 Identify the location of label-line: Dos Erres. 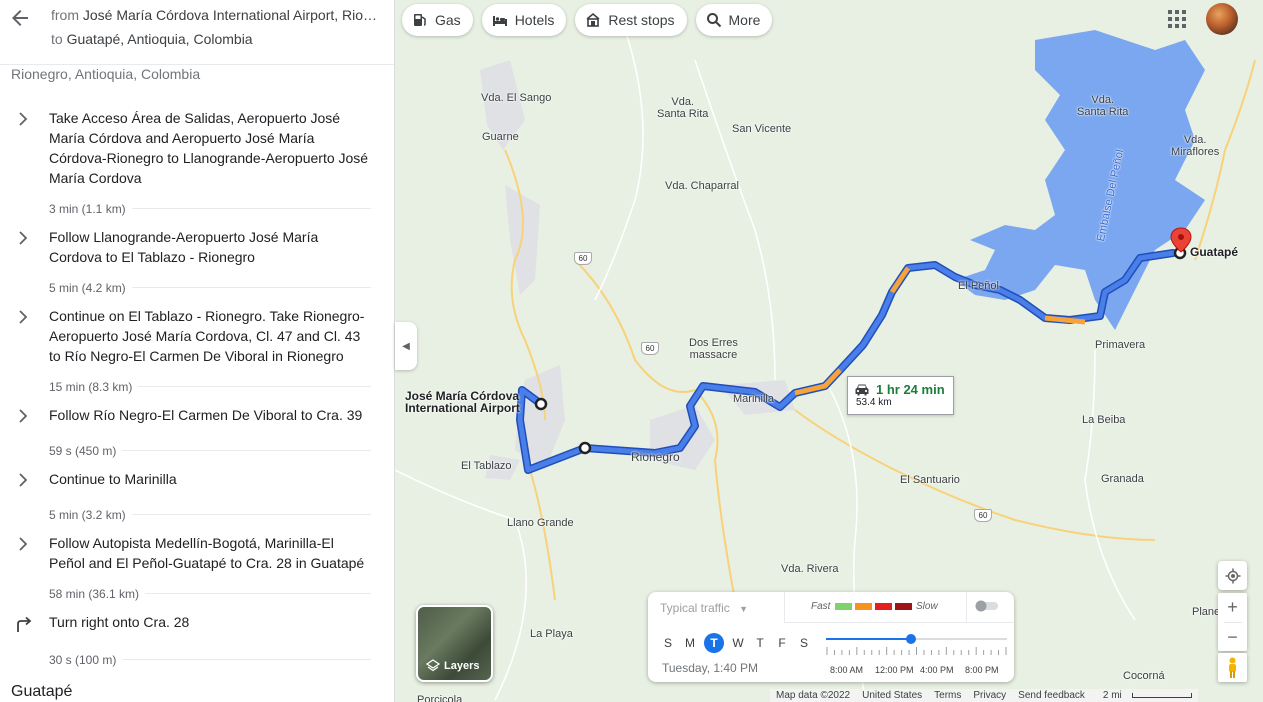
(713, 343).